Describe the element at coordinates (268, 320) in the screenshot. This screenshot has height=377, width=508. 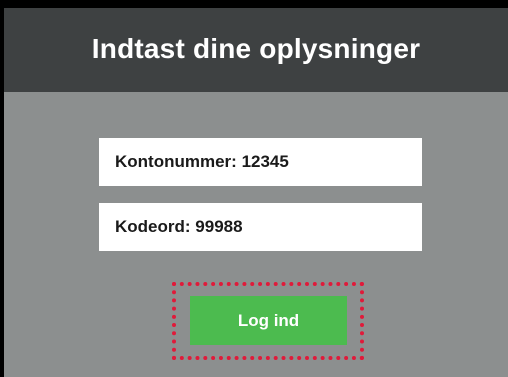
I see `login-button: Log ind` at that location.